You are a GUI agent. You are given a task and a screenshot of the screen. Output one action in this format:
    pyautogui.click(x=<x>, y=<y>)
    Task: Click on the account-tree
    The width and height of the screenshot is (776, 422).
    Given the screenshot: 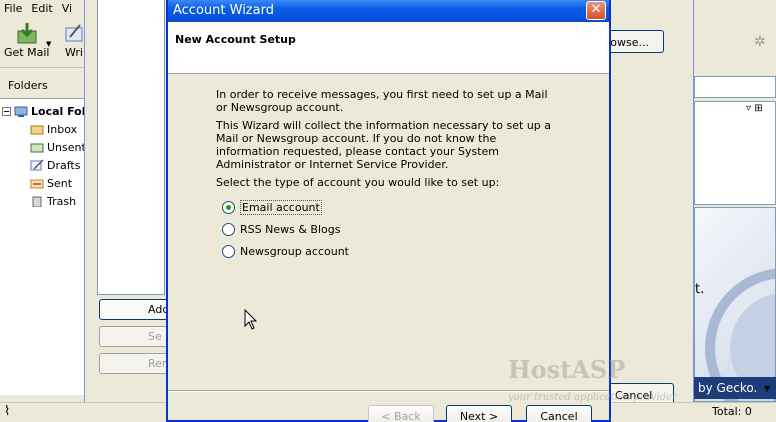 What is the action you would take?
    pyautogui.click(x=131, y=147)
    